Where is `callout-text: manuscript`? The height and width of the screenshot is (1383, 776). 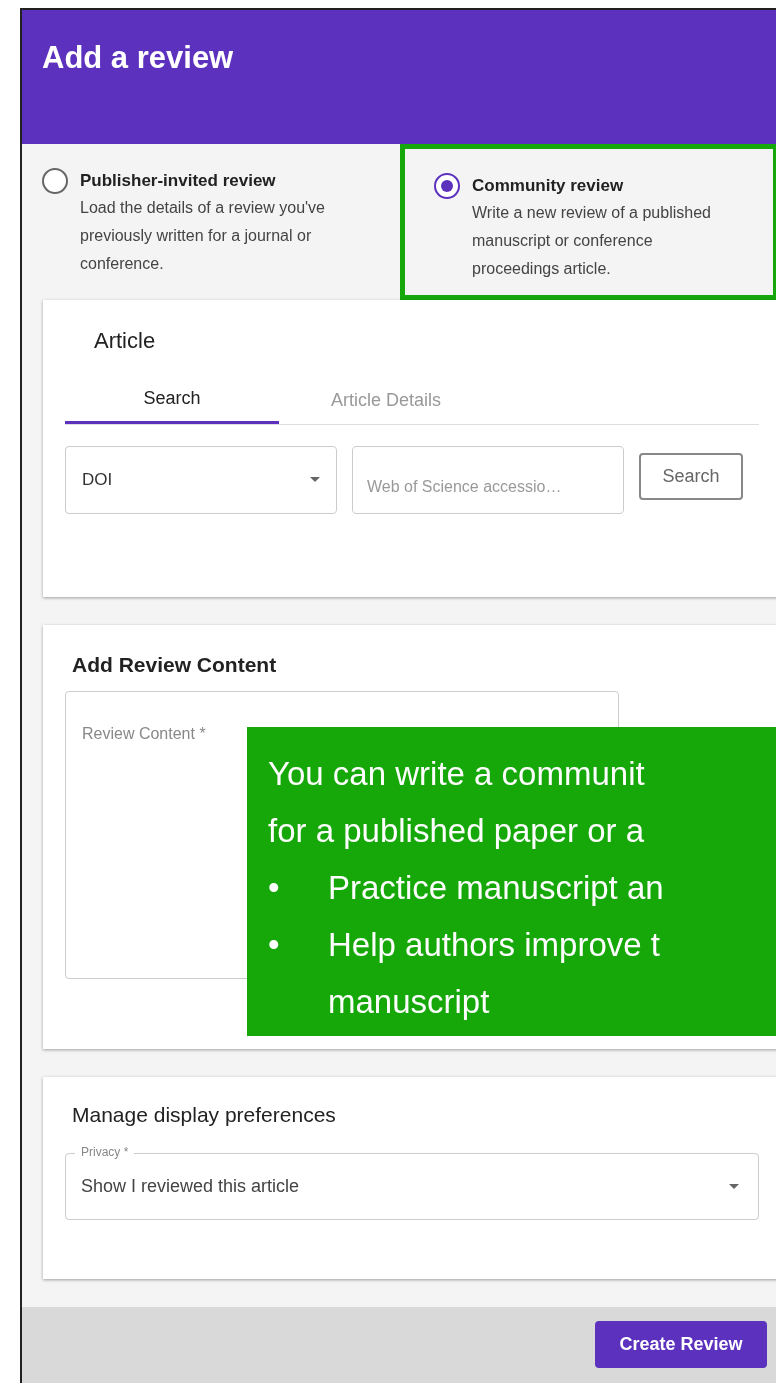 callout-text: manuscript is located at coordinates (409, 1002).